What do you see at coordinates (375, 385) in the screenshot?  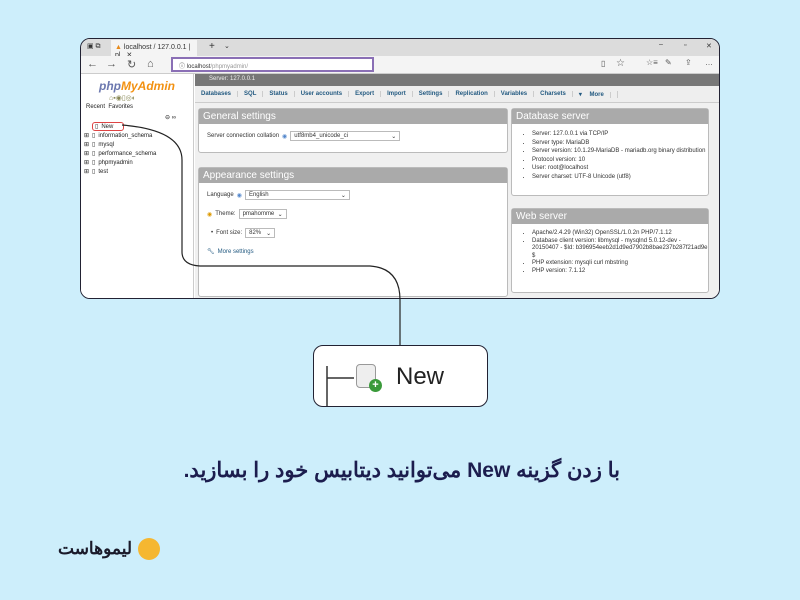 I see `add-icon: +` at bounding box center [375, 385].